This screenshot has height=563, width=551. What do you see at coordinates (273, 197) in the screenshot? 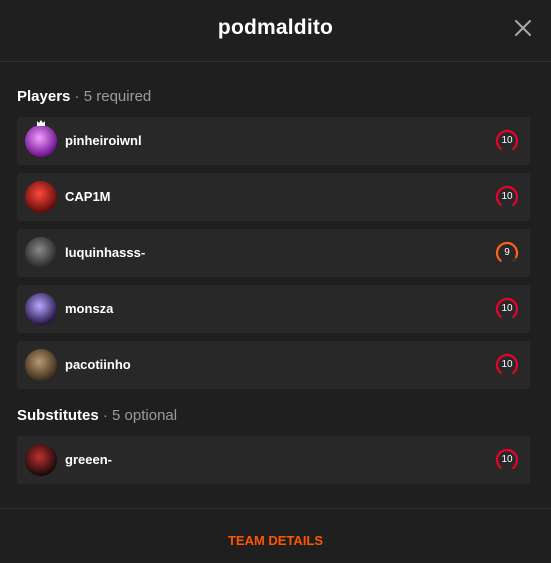
I see `player-row: CAP1M 10` at bounding box center [273, 197].